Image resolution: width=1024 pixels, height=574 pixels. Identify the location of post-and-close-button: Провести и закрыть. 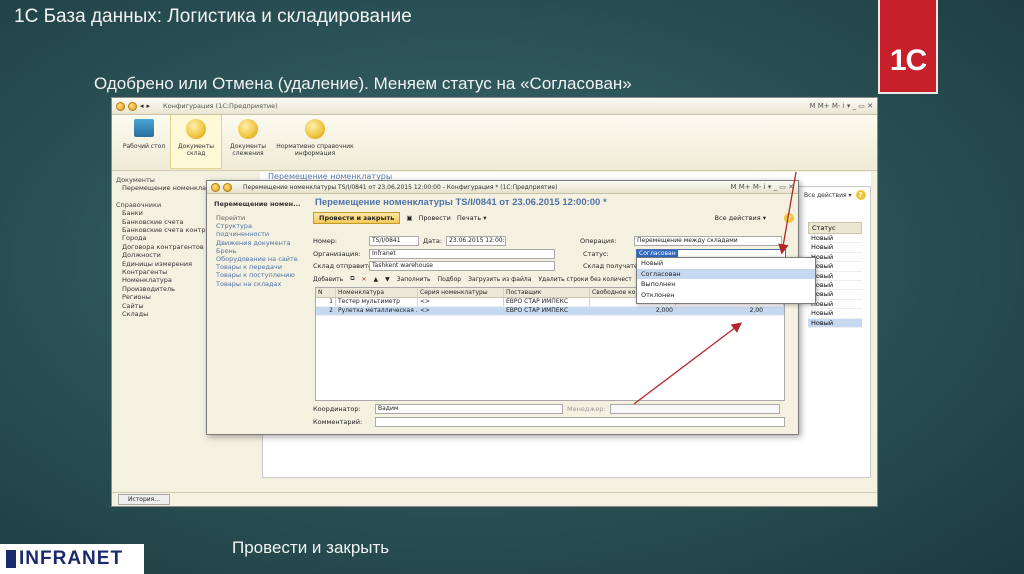
(357, 218).